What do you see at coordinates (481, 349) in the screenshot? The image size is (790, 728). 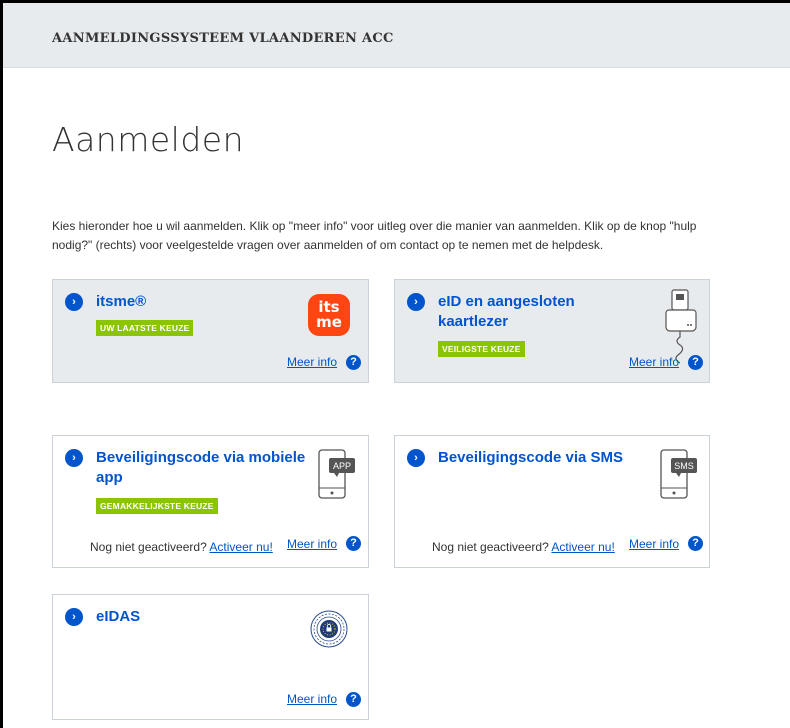 I see `status-badge: VEILIGSTE KEUZE` at bounding box center [481, 349].